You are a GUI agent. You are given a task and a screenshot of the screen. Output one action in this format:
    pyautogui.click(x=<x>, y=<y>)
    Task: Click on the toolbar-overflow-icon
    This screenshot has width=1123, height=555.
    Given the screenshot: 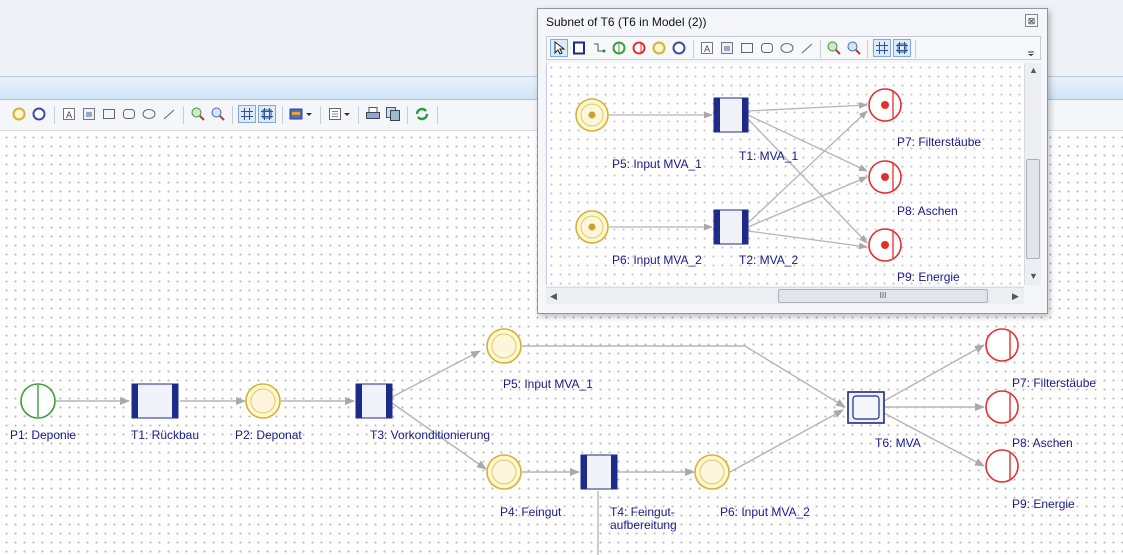 What is the action you would take?
    pyautogui.click(x=1031, y=50)
    